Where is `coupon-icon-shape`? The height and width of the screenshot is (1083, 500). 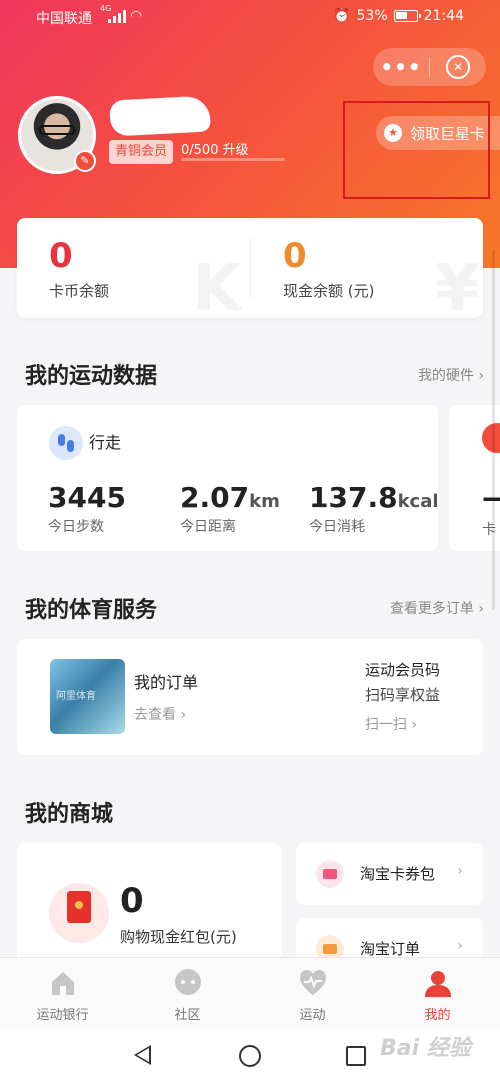 coupon-icon-shape is located at coordinates (330, 874).